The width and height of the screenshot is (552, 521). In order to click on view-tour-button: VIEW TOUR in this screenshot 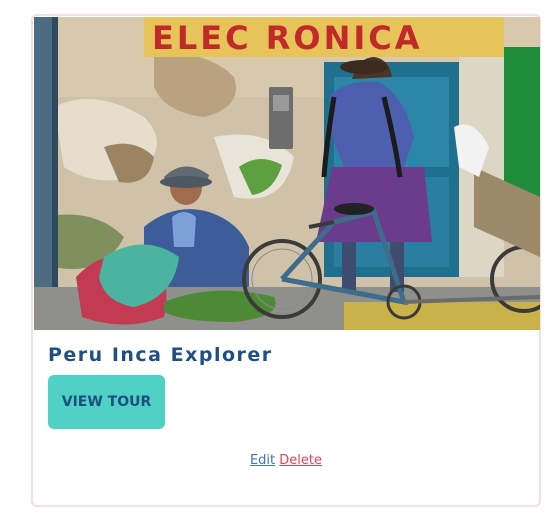, I will do `click(106, 402)`.